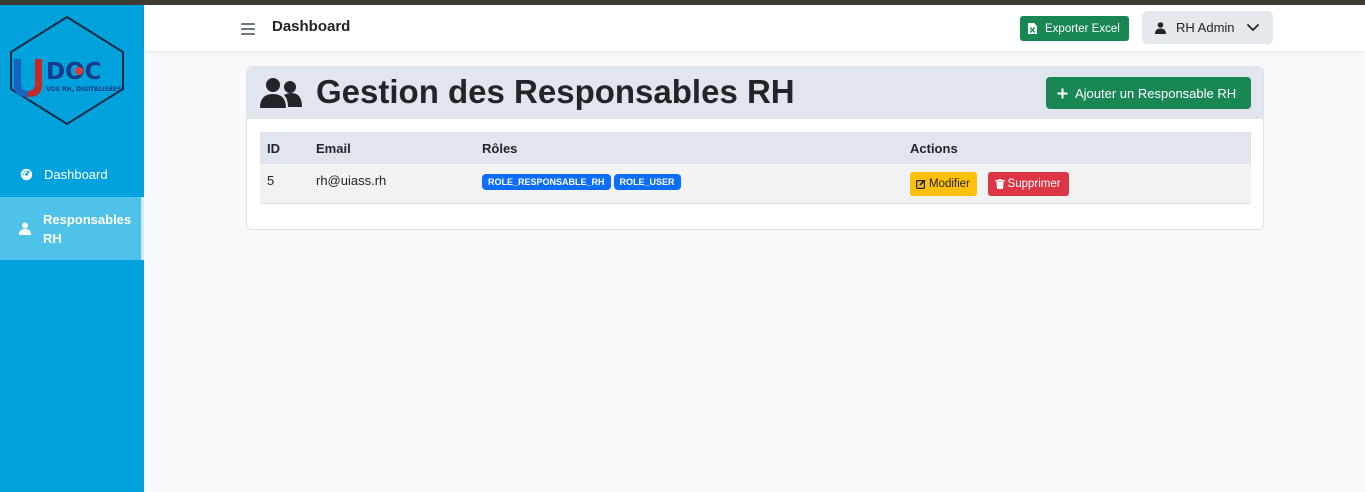 The image size is (1365, 492). I want to click on delete-button: Supprimer, so click(1028, 184).